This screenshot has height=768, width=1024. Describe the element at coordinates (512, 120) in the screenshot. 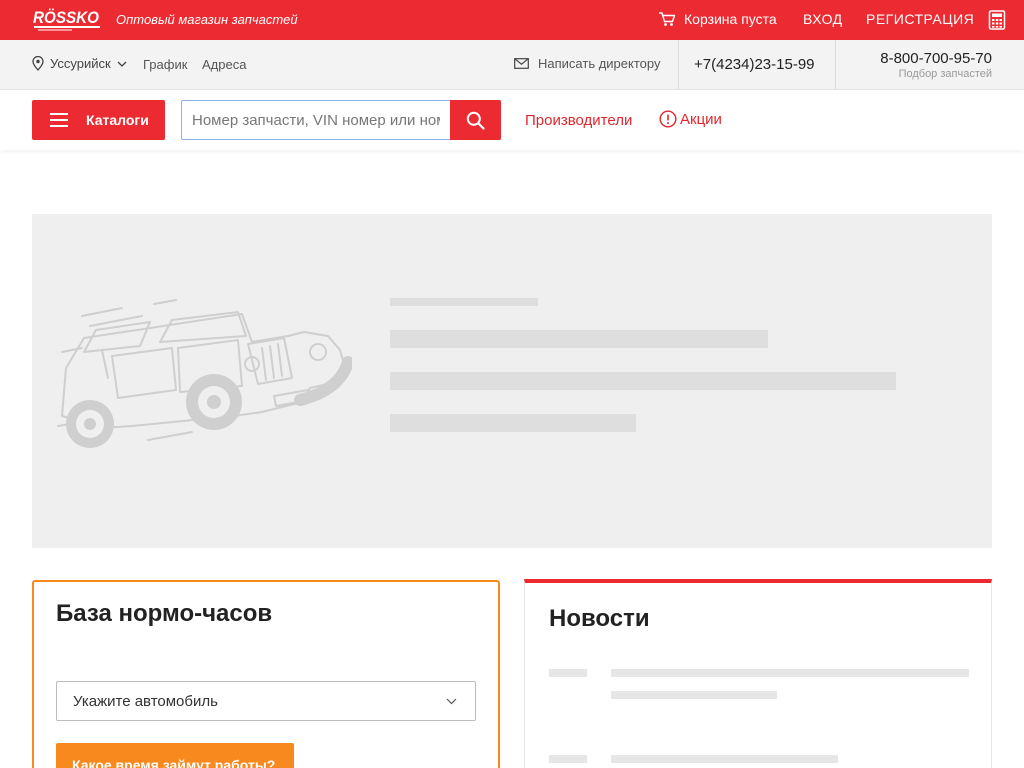

I see `nav-bar: Каталоги Производители Акции` at that location.